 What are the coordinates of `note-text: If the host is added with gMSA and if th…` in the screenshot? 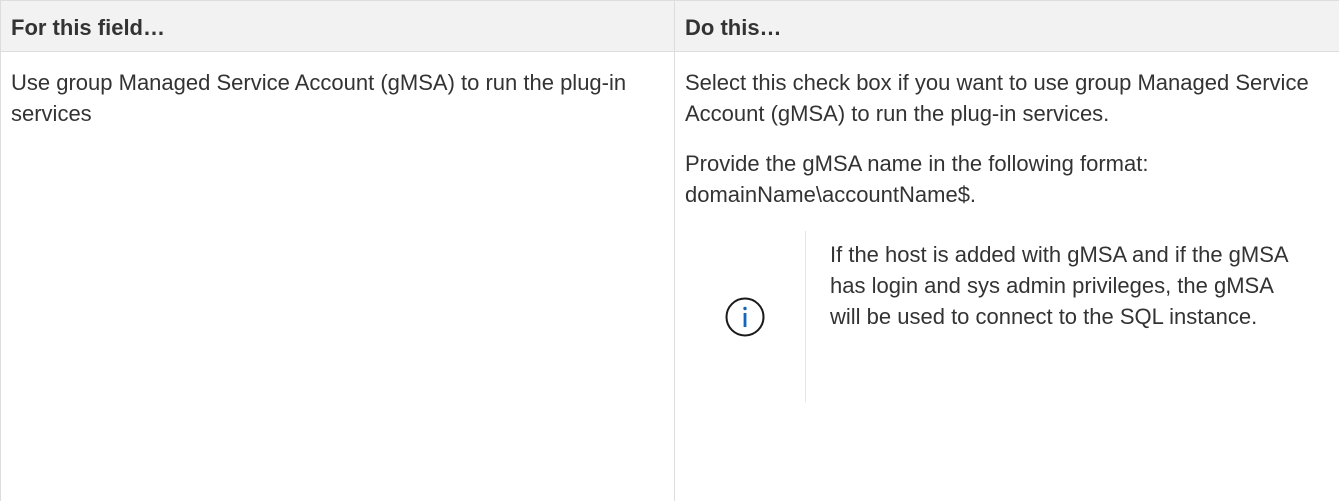 It's located at (1059, 285).